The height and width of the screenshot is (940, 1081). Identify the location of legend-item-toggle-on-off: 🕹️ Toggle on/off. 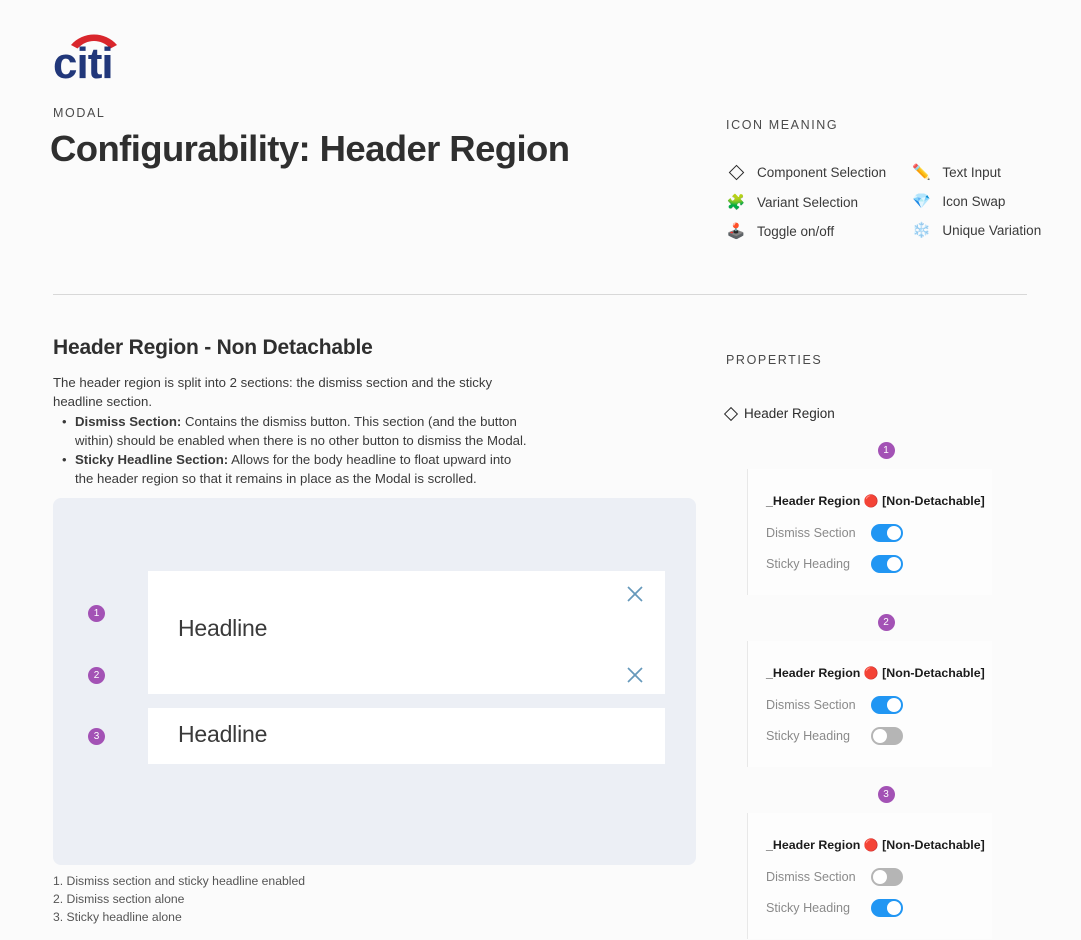
(808, 232).